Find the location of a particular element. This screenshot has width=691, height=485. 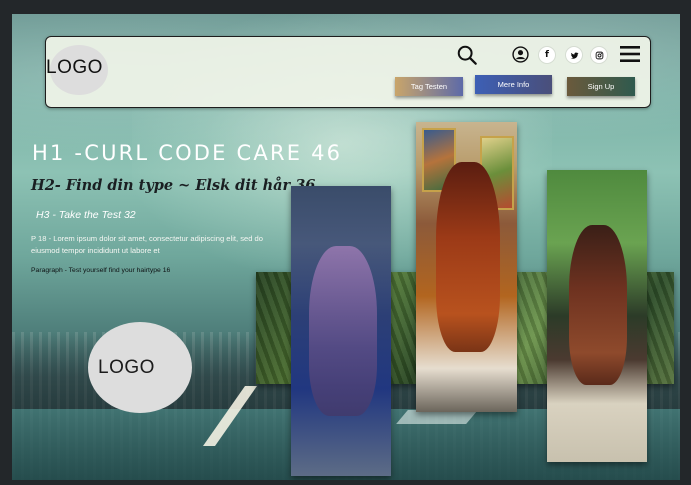

copper-curls-shape is located at coordinates (468, 257).